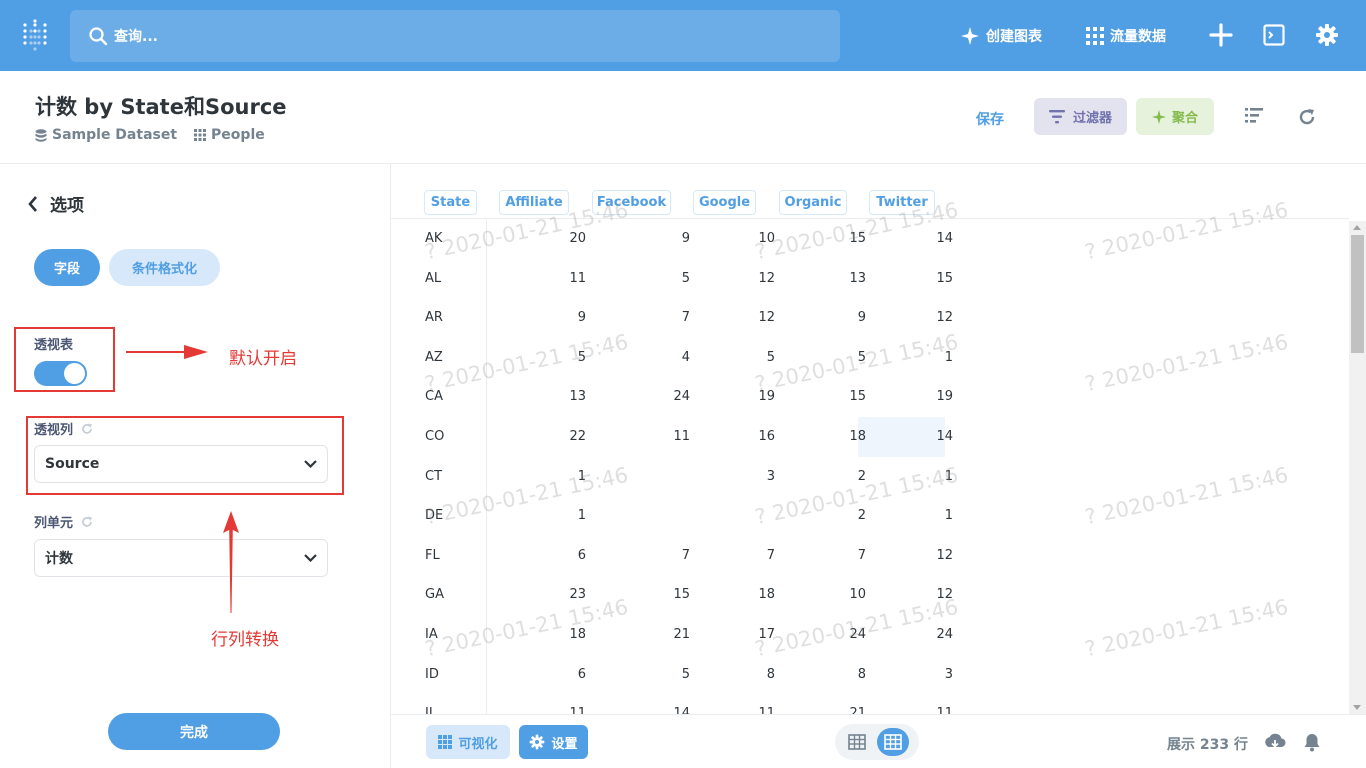 The width and height of the screenshot is (1366, 768). Describe the element at coordinates (434, 515) in the screenshot. I see `state-cell: DE` at that location.